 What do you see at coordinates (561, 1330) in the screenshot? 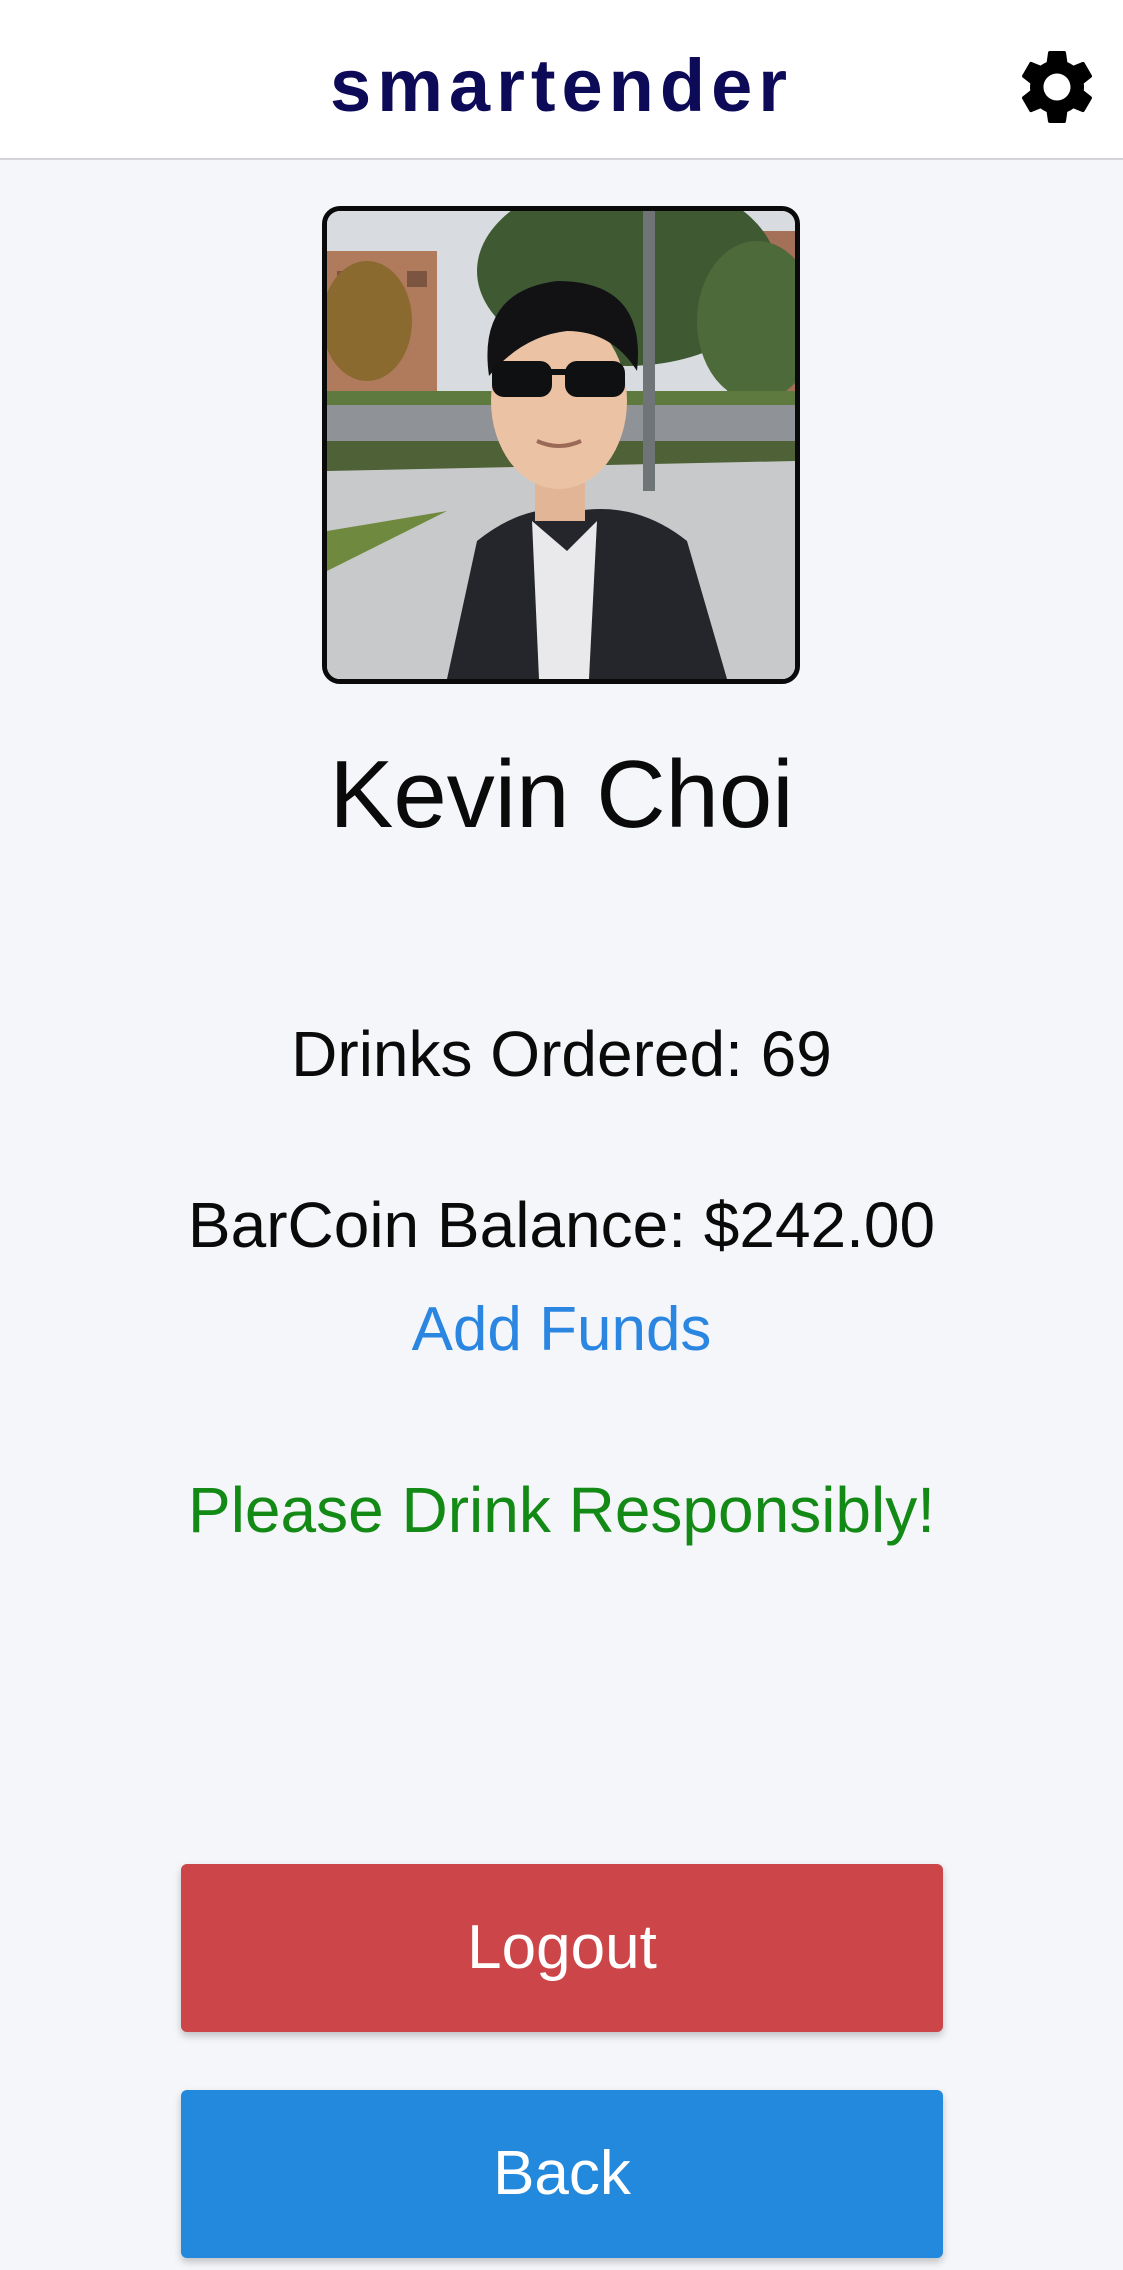
I see `add-funds-link: Add Funds` at bounding box center [561, 1330].